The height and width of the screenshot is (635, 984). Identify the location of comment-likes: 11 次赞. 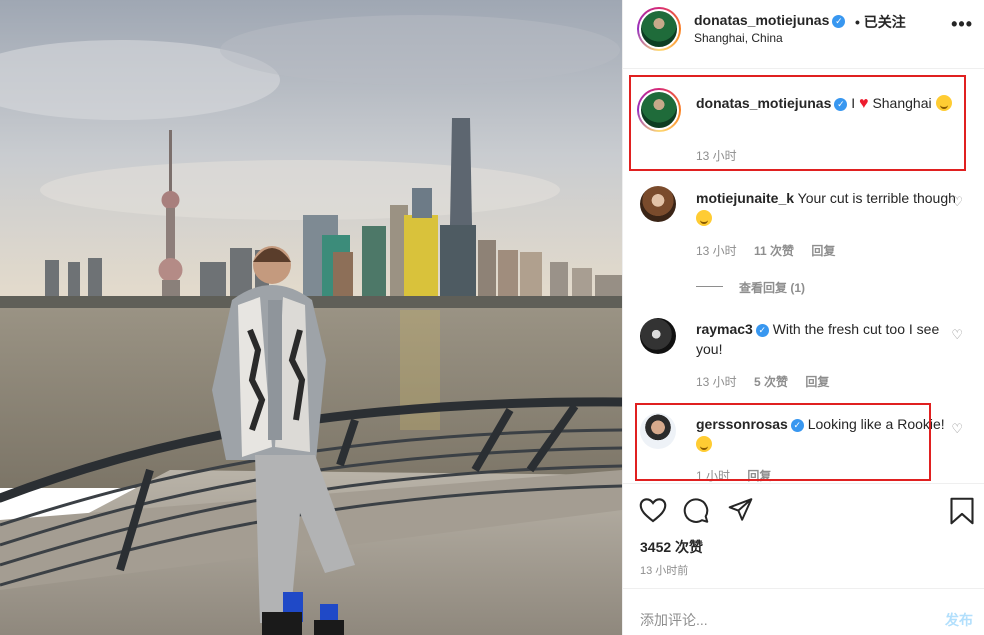
(774, 251).